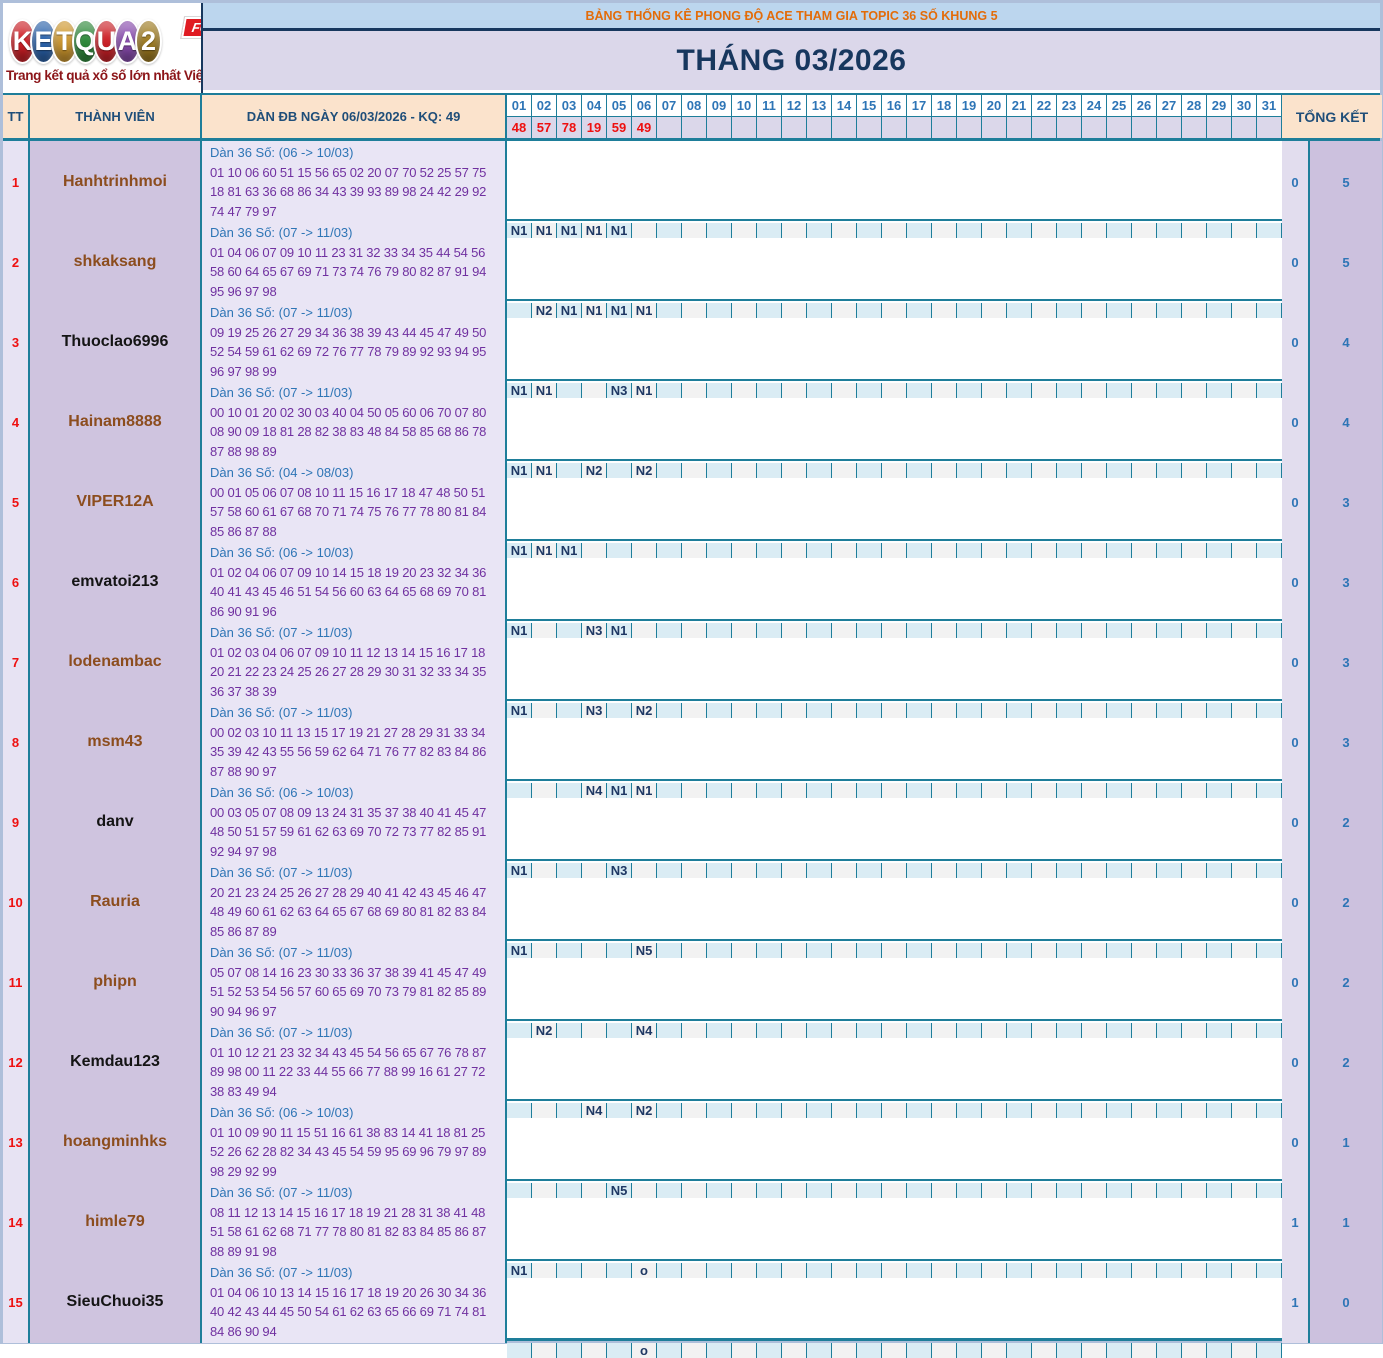  Describe the element at coordinates (1094, 106) in the screenshot. I see `day-col-header: 24` at that location.